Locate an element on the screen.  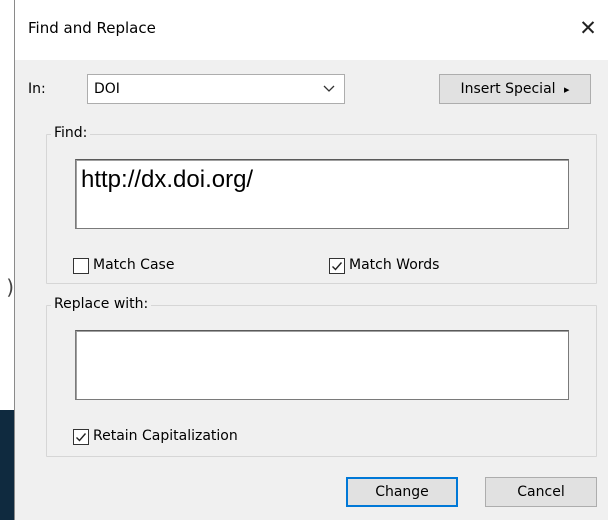
replace-input is located at coordinates (322, 365).